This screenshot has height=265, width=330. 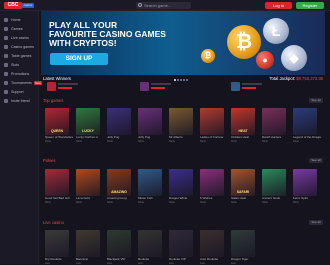 What do you see at coordinates (119, 182) in the screenshot?
I see `game-thumbnail: AMAZING` at bounding box center [119, 182].